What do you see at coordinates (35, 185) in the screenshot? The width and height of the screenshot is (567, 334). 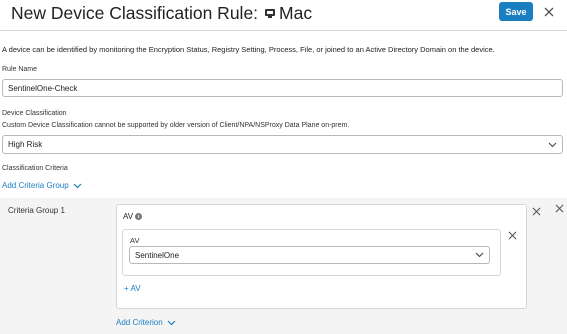 I see `add-criteria-group-label: Add Criteria Group` at bounding box center [35, 185].